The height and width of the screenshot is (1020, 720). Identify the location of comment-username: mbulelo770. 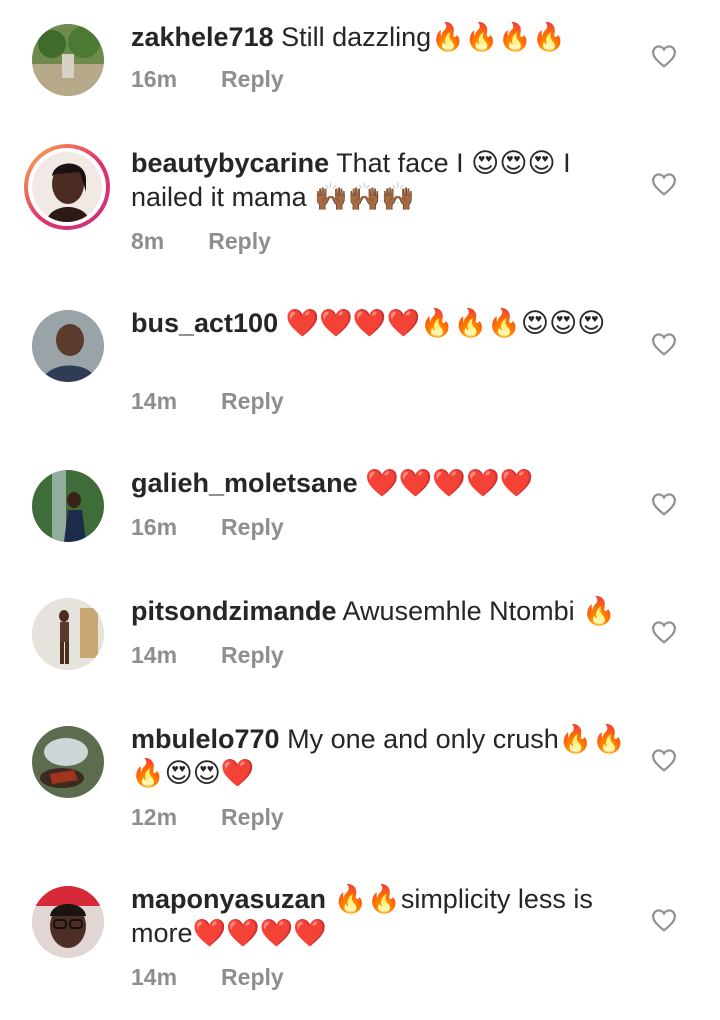
(205, 739).